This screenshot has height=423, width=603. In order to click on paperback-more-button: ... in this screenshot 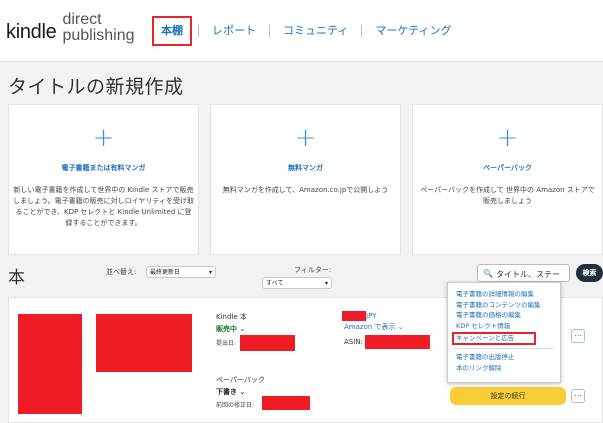, I will do `click(578, 396)`.